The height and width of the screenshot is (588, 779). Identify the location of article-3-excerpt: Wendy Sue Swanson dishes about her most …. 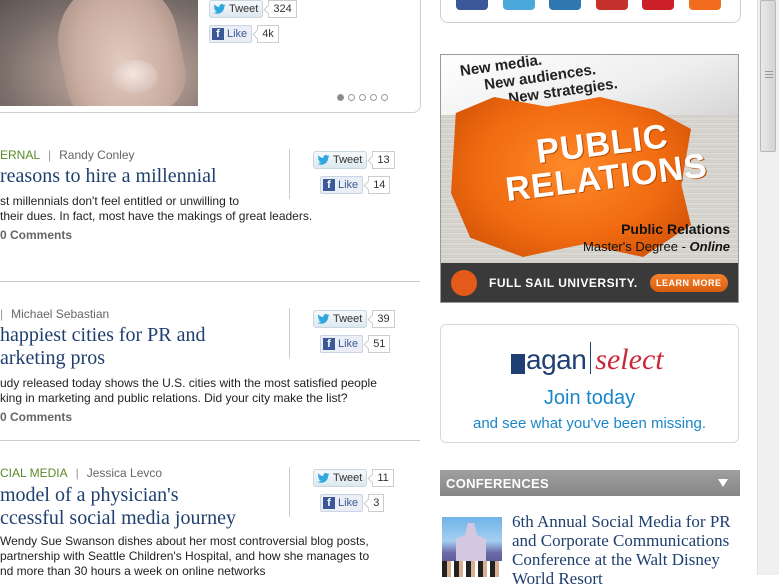
(185, 556).